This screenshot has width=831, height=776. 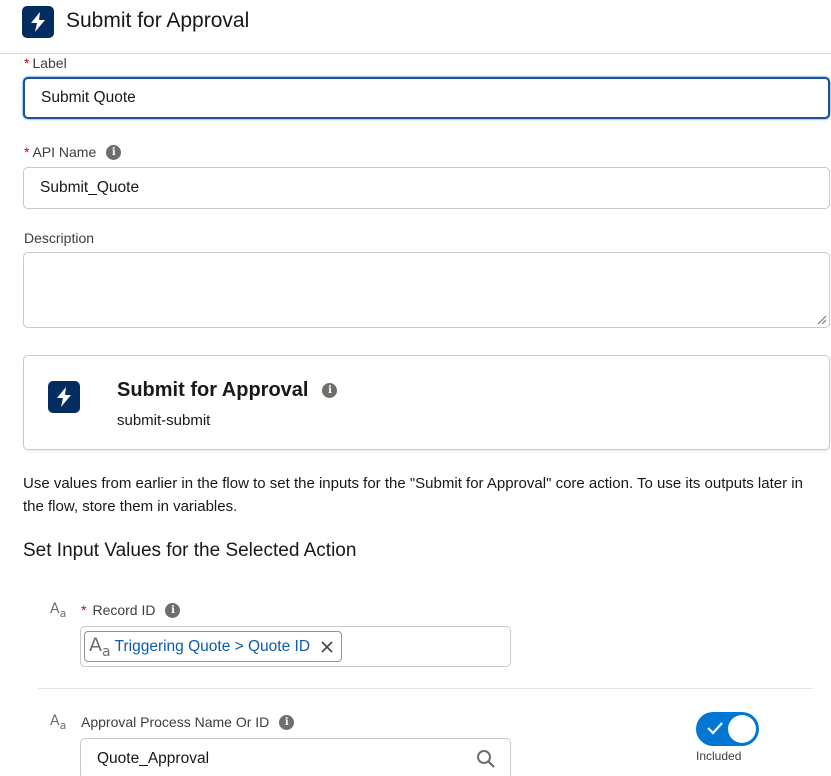 What do you see at coordinates (415, 27) in the screenshot?
I see `panel-header: Submit for Approval` at bounding box center [415, 27].